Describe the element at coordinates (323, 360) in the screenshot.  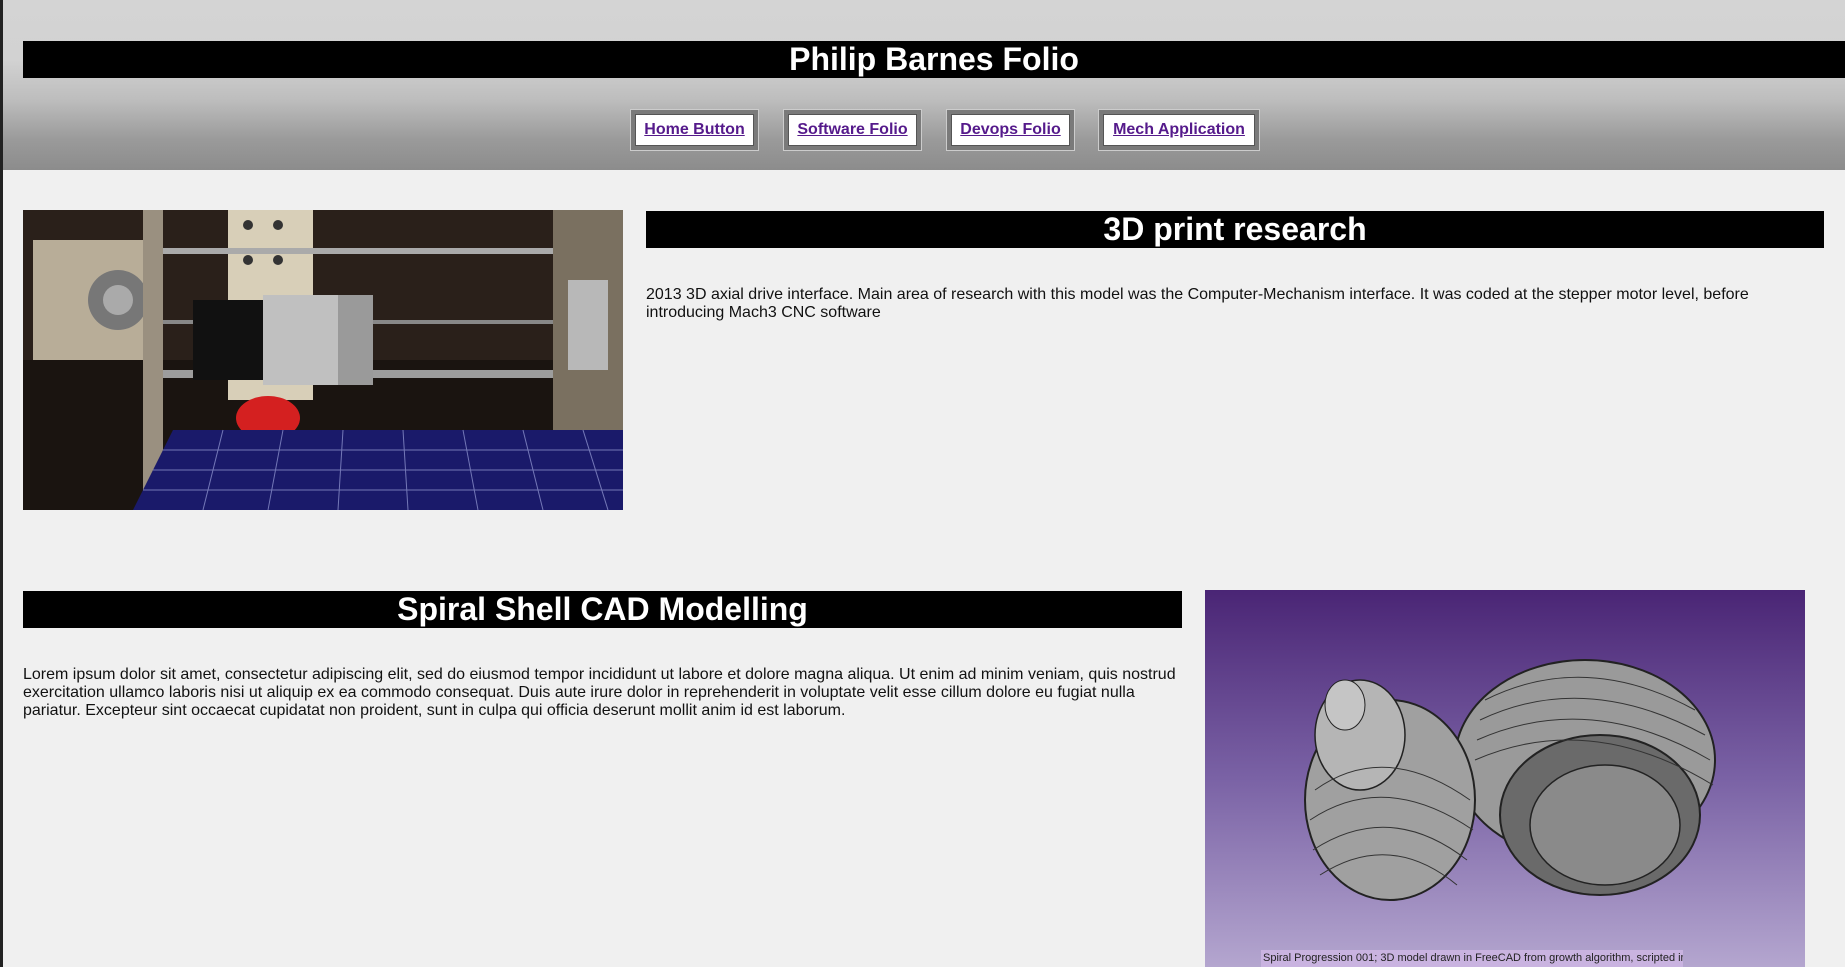
I see `3d-printer-photo` at that location.